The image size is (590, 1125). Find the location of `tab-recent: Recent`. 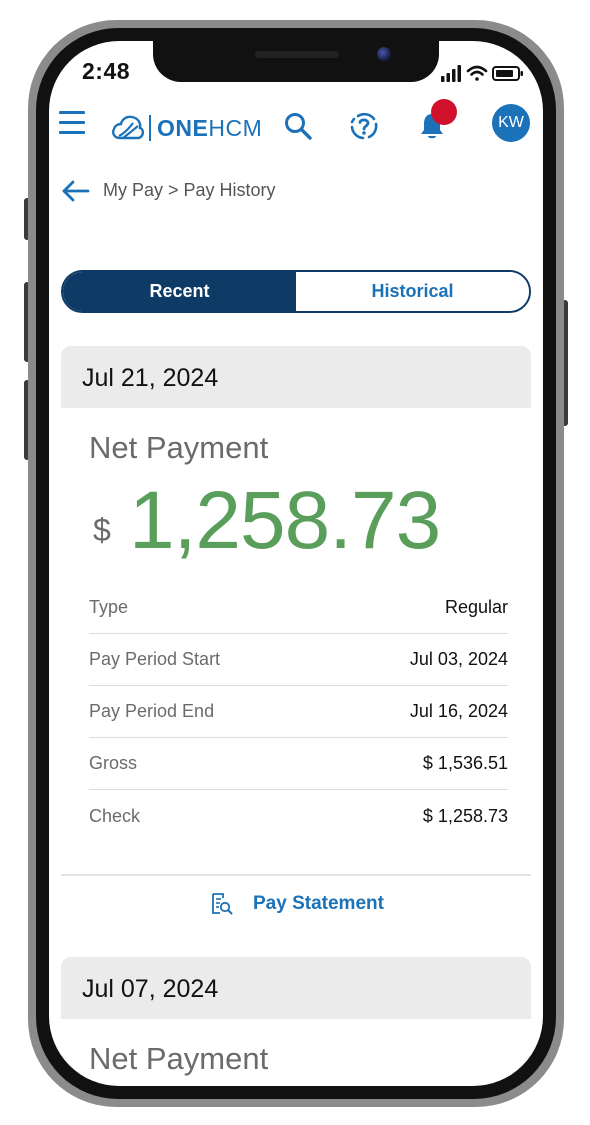

tab-recent: Recent is located at coordinates (179, 291).